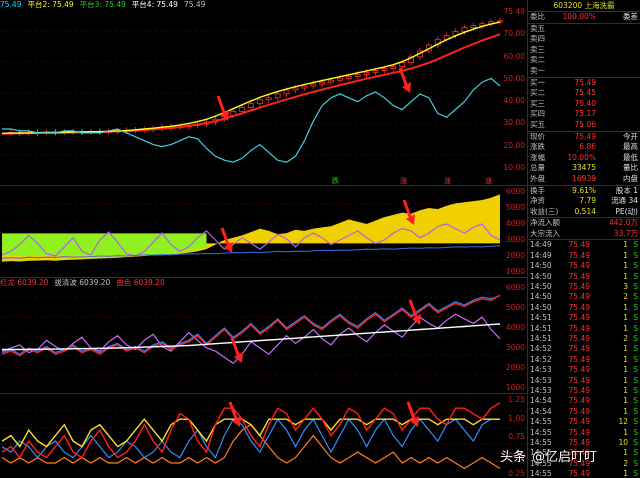 The image size is (640, 478). What do you see at coordinates (194, 4) in the screenshot?
I see `legend-item: 75.49` at bounding box center [194, 4].